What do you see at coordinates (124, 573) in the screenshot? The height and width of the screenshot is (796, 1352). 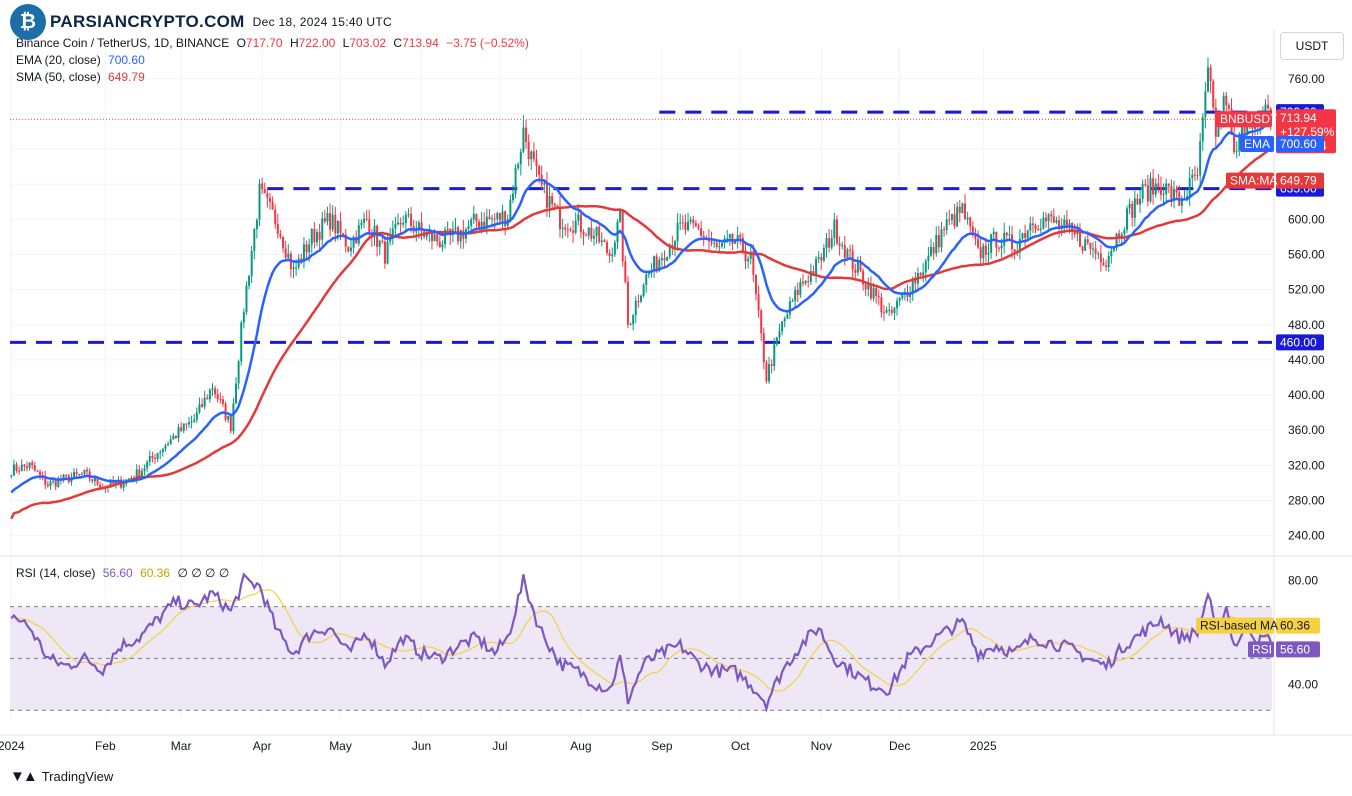 I see `rsi-legend: RSI (14, close) 56.60 60.36 ∅ ∅ ∅ ∅` at bounding box center [124, 573].